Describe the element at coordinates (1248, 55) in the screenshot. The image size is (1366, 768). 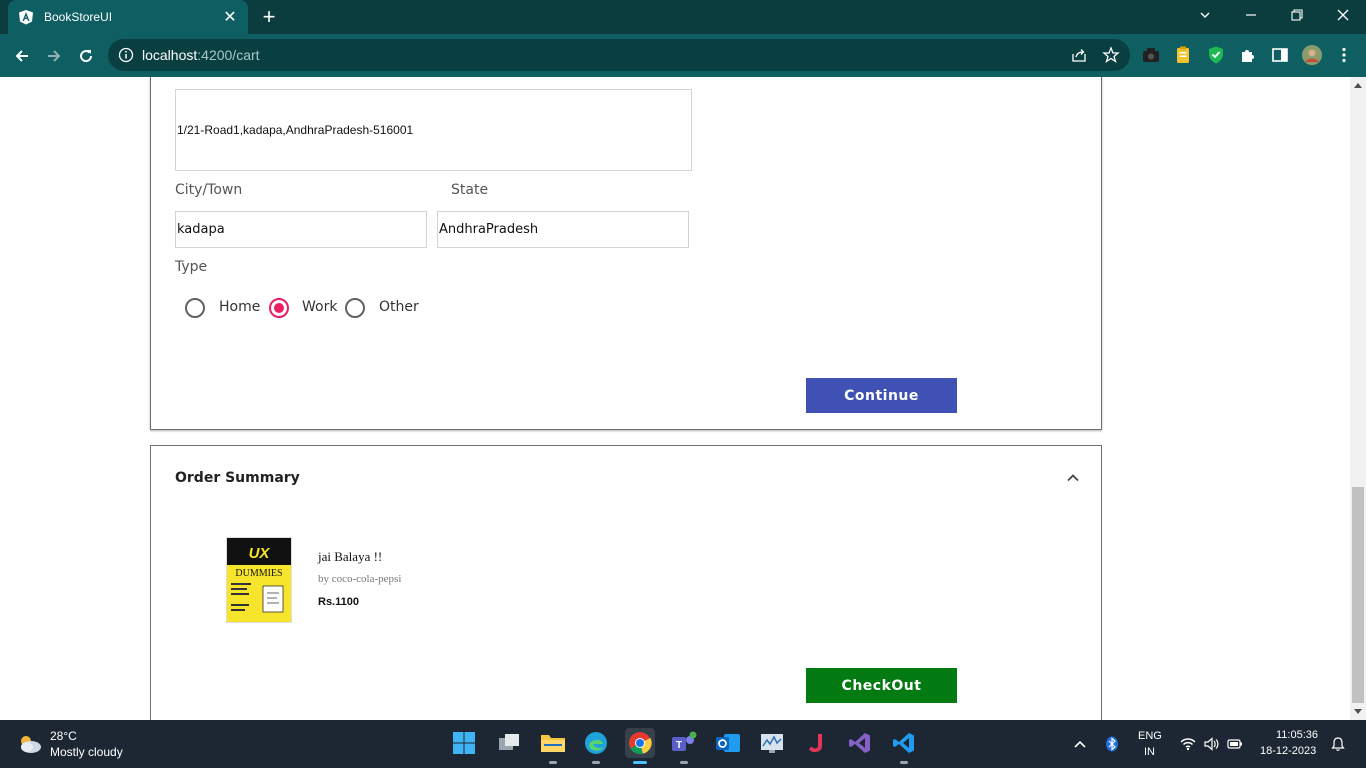
I see `extensions-puzzle-icon` at that location.